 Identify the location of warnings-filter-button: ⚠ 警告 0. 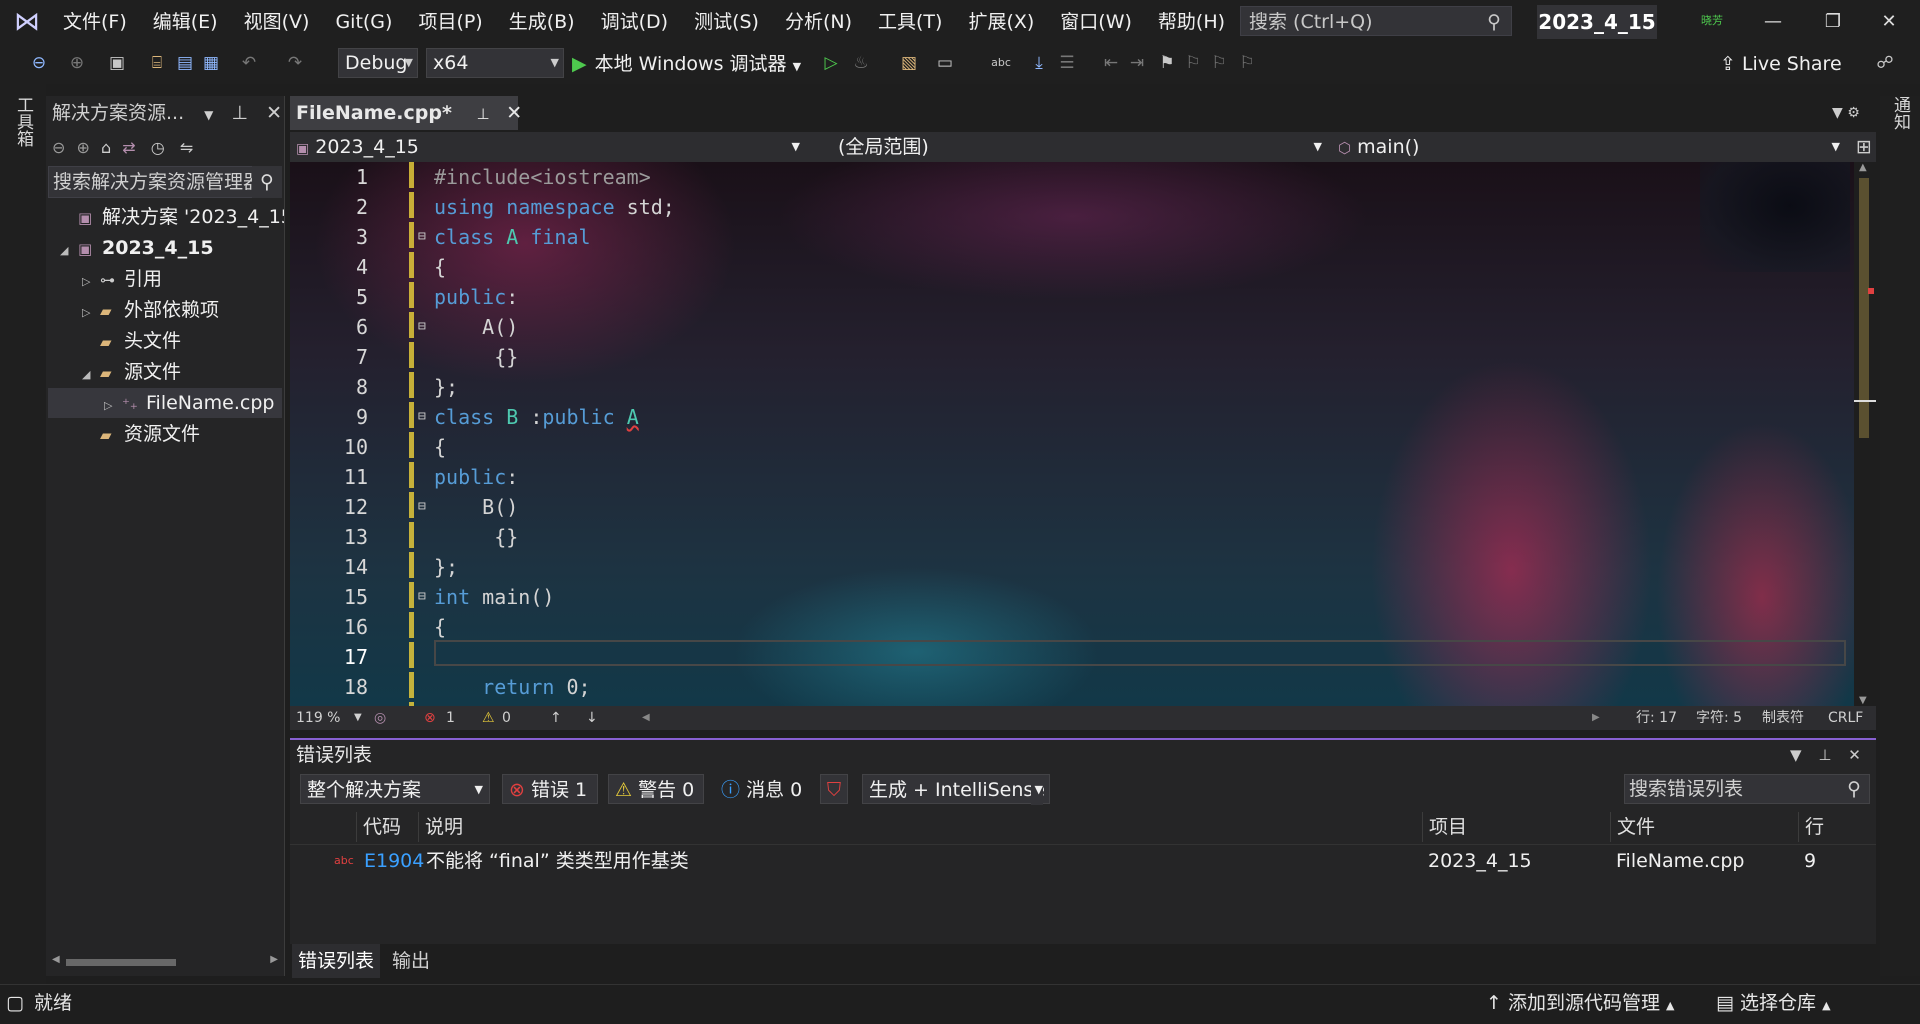
(656, 789).